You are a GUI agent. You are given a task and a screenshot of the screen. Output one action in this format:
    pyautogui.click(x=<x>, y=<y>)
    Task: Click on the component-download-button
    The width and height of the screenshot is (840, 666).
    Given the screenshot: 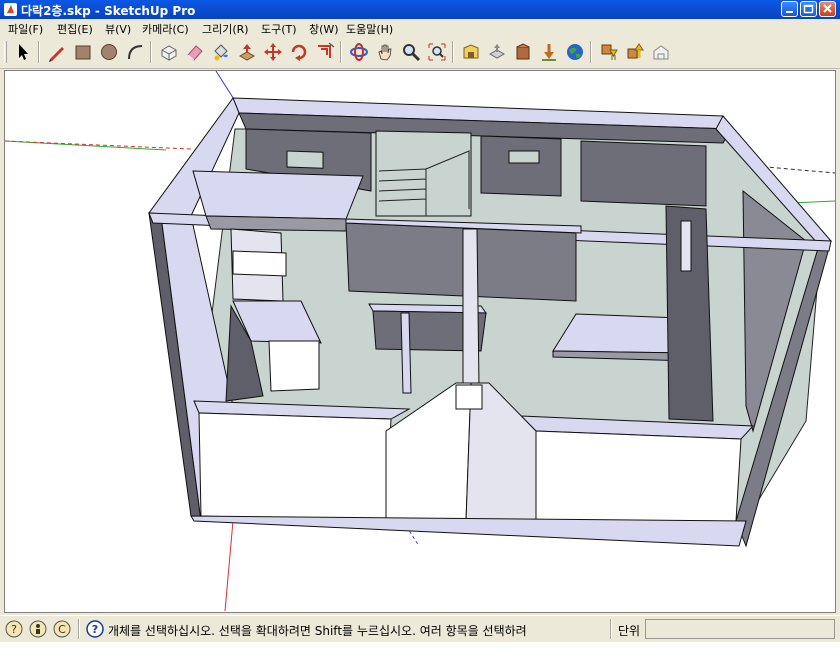 What is the action you would take?
    pyautogui.click(x=609, y=52)
    